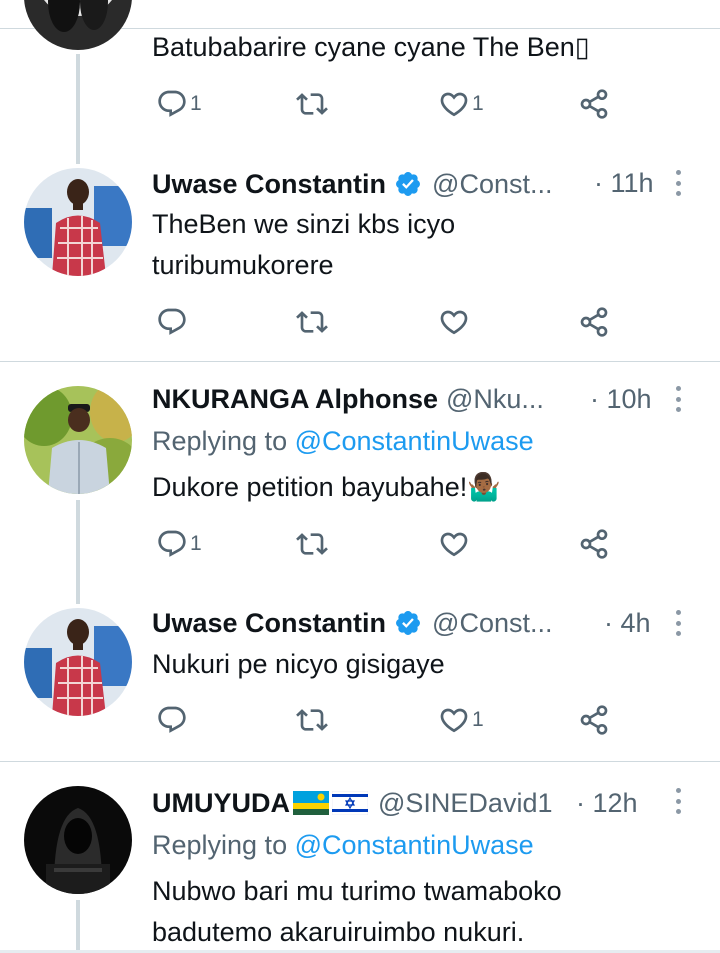 The image size is (720, 953). Describe the element at coordinates (357, 891) in the screenshot. I see `tweet-text-line: Nubwo bari mu turimo twamaboko` at that location.